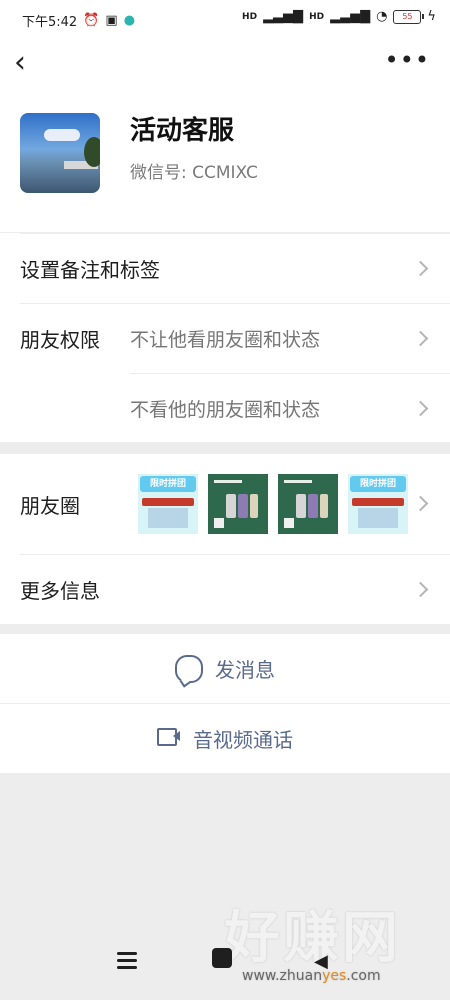 The image size is (450, 1000). I want to click on alarm-icon: ⏰, so click(91, 20).